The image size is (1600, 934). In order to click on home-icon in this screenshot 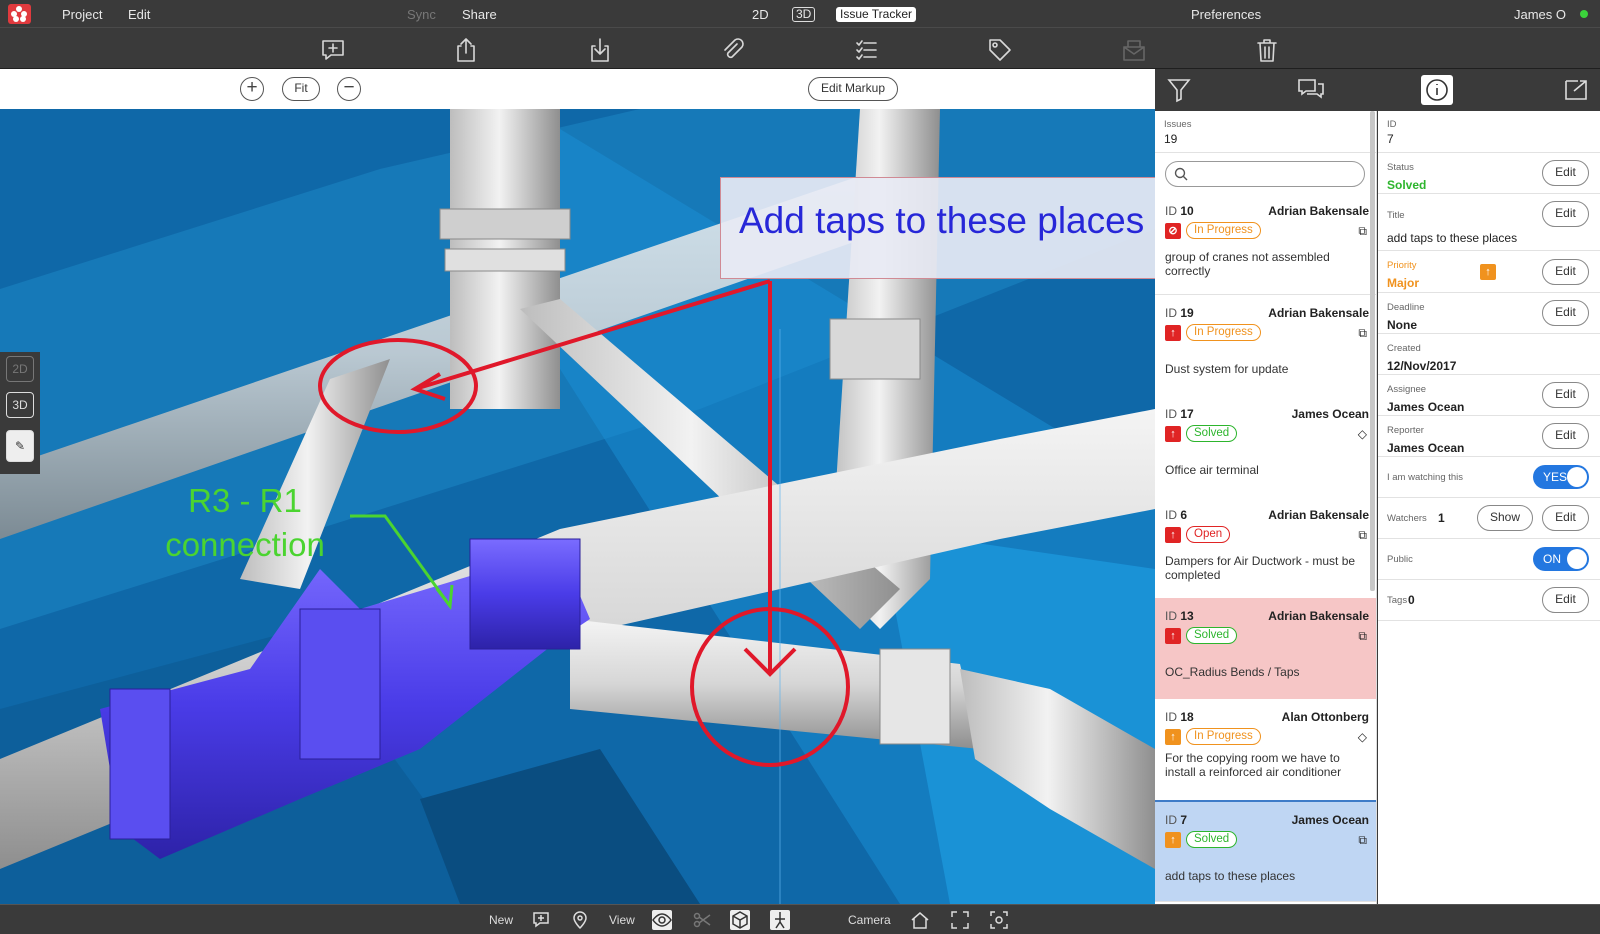, I will do `click(920, 920)`.